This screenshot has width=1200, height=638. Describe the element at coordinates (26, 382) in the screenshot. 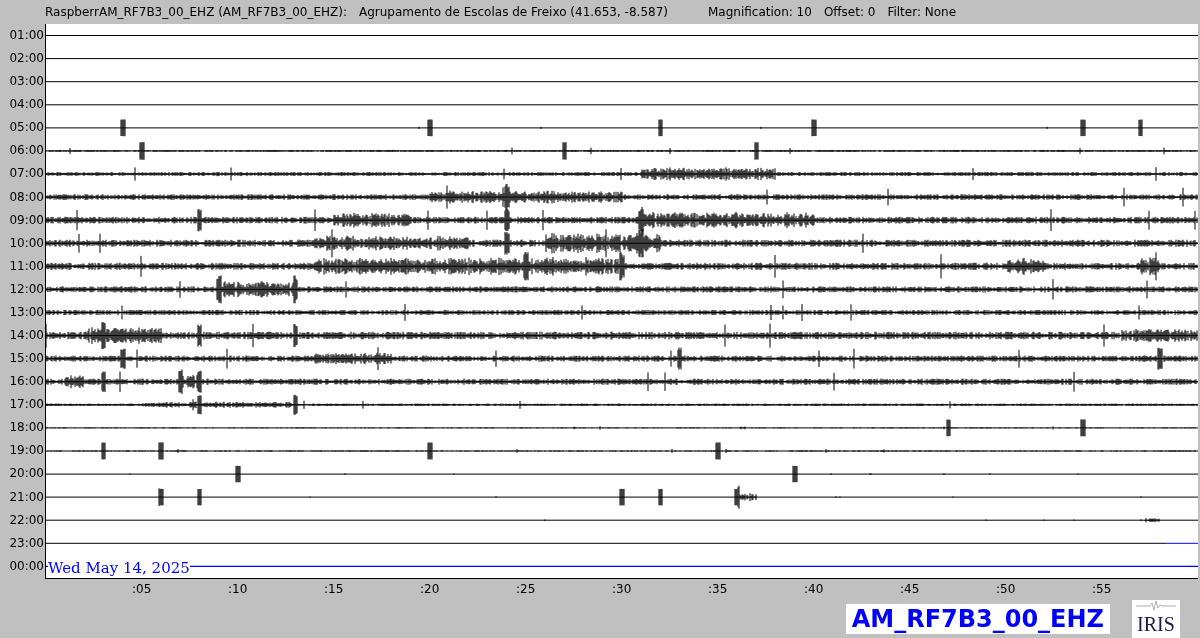

I see `hour-label: 16:00` at that location.